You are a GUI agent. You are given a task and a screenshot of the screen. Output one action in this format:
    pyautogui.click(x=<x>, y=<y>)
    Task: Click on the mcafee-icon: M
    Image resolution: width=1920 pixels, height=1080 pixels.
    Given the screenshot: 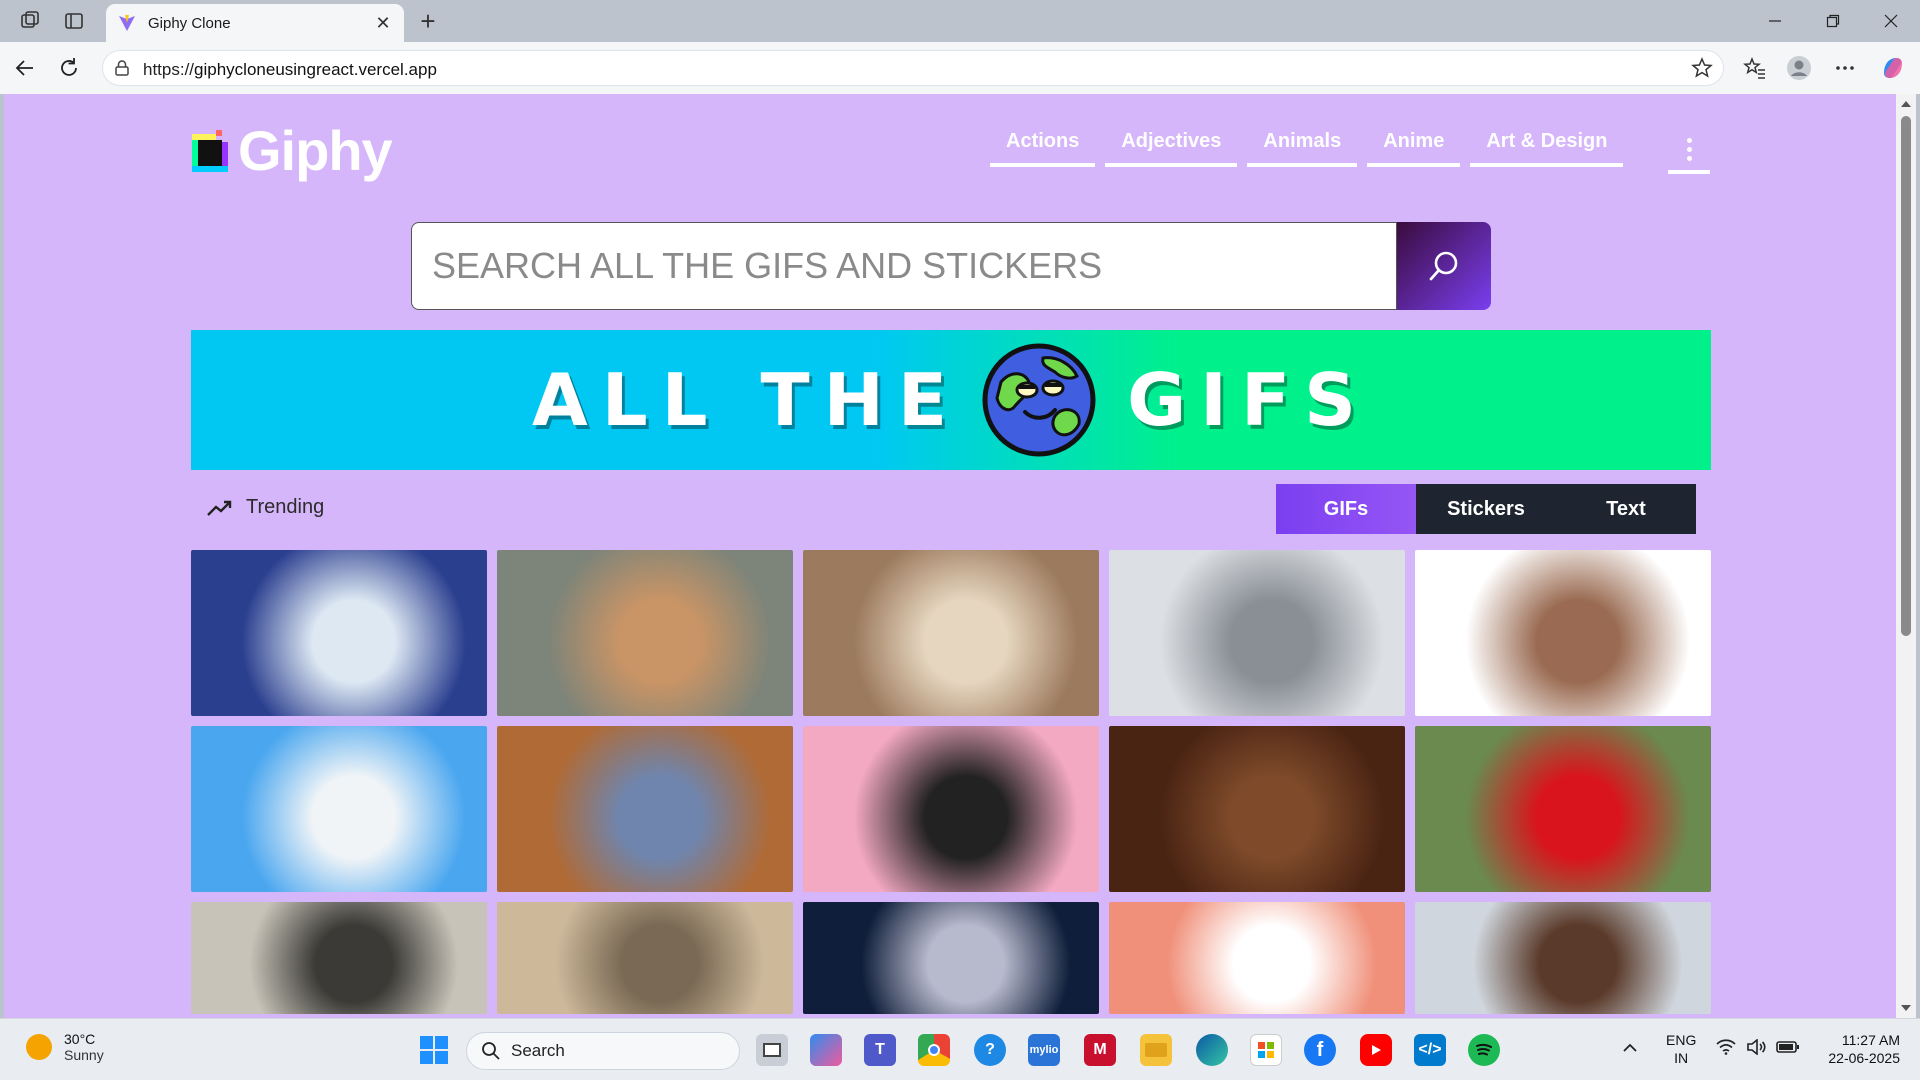 What is the action you would take?
    pyautogui.click(x=1100, y=1050)
    